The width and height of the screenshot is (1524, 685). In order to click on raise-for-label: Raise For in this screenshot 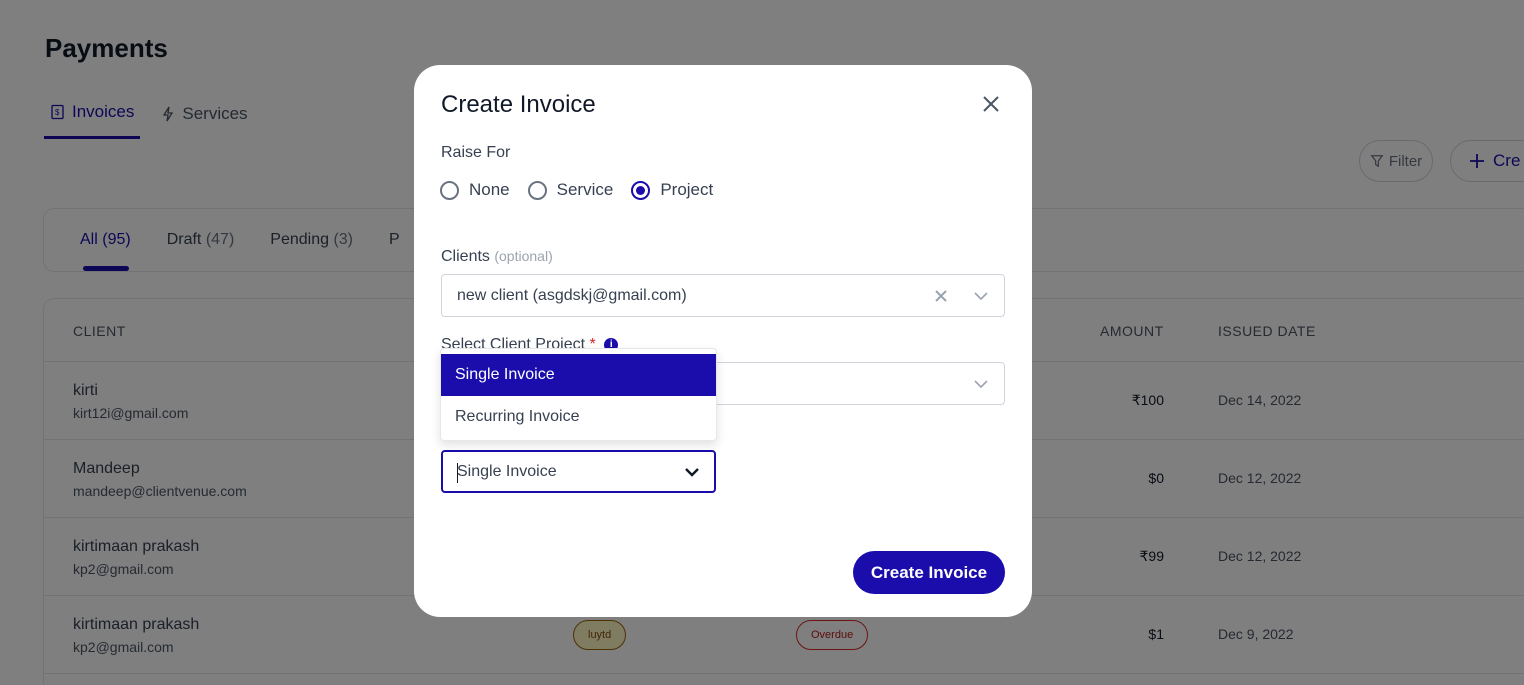, I will do `click(476, 152)`.